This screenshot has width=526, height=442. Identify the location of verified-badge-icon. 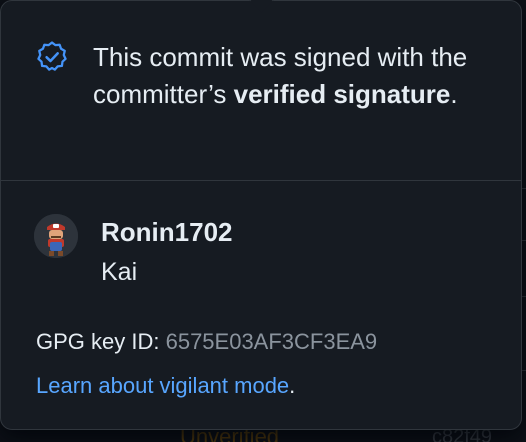
(52, 56).